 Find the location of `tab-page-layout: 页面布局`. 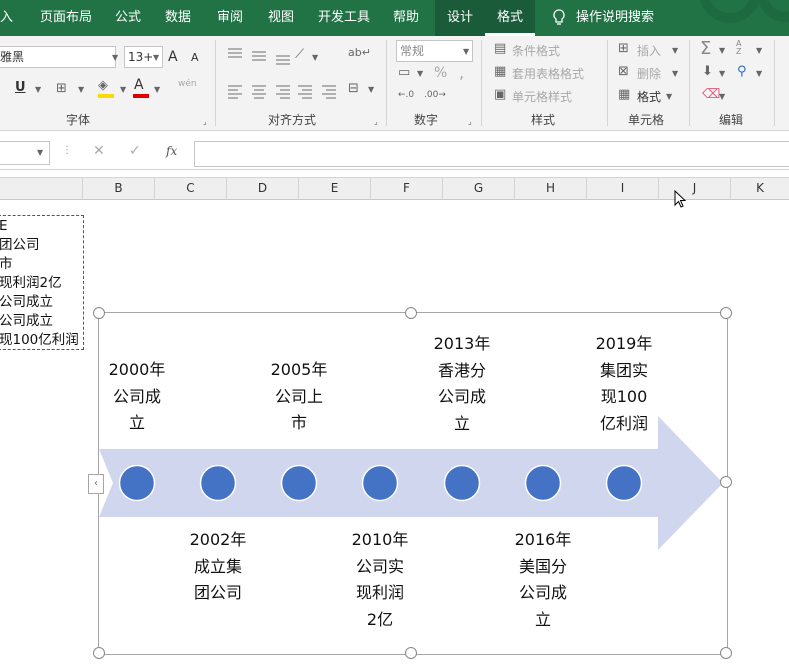

tab-page-layout: 页面布局 is located at coordinates (66, 18).